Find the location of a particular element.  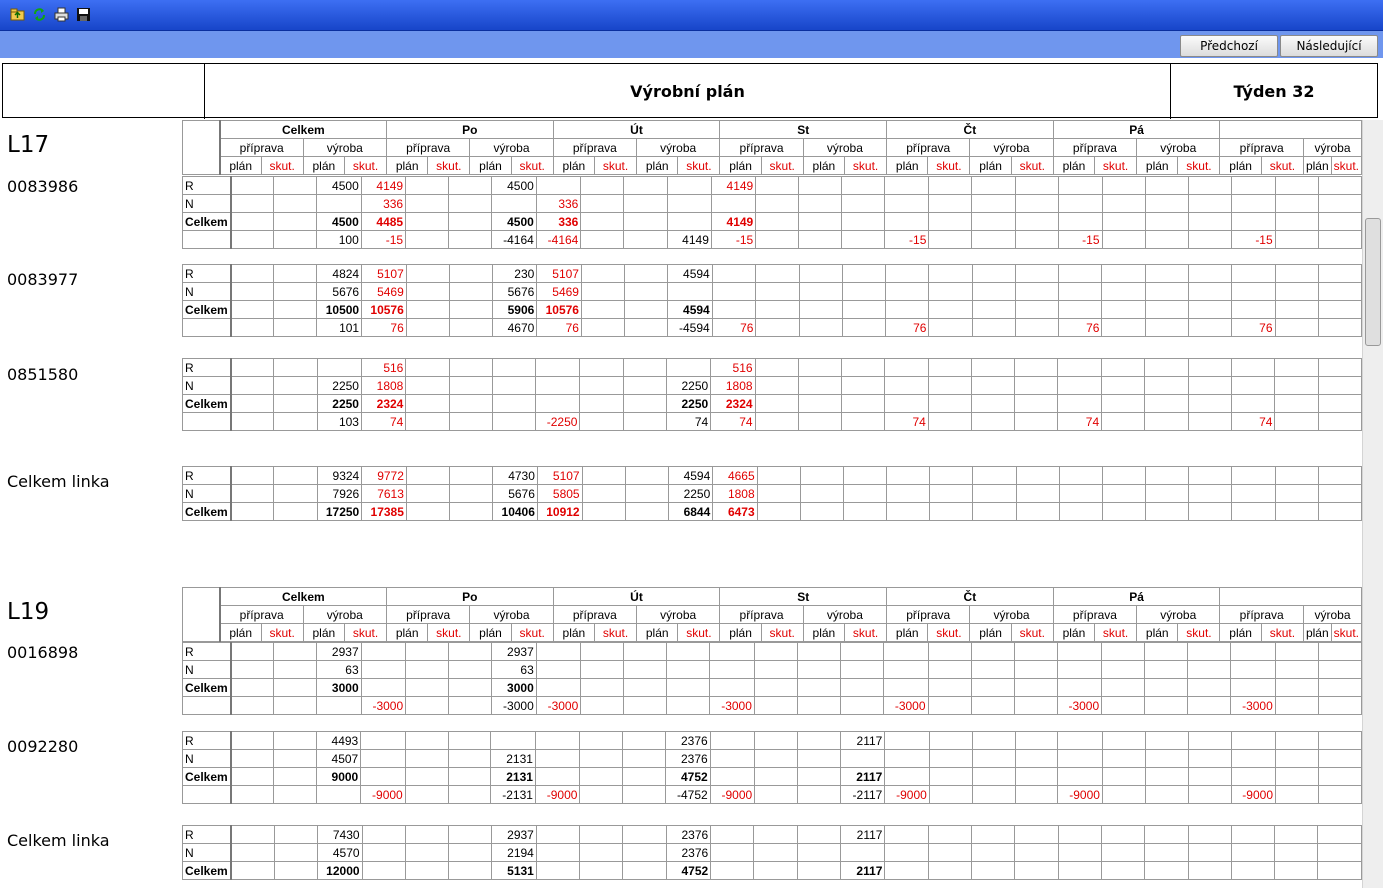

vertical-scrollbar is located at coordinates (1372, 504).